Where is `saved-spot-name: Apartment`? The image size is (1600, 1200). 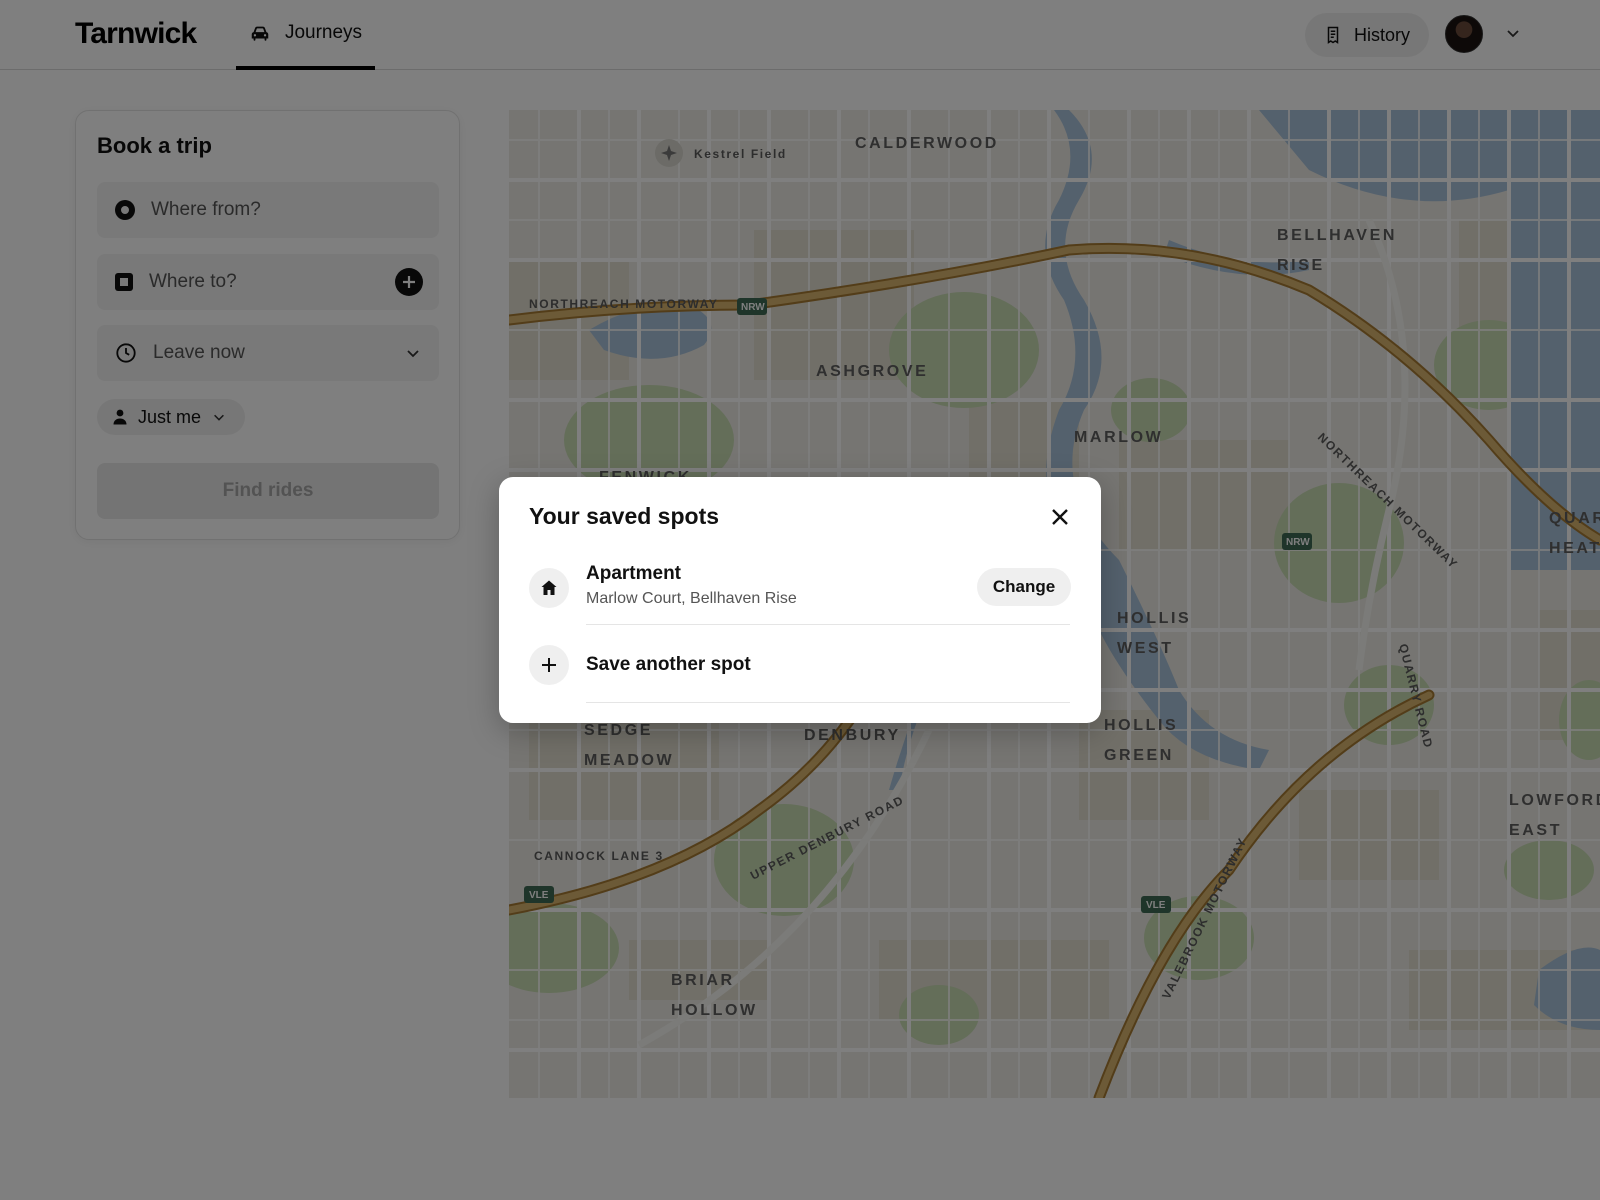
saved-spot-name: Apartment is located at coordinates (634, 573).